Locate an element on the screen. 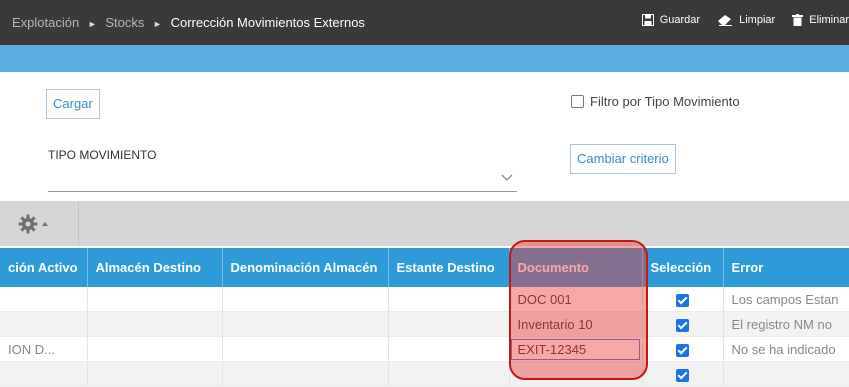 The image size is (849, 387). cell-error: Los campos Estan is located at coordinates (786, 299).